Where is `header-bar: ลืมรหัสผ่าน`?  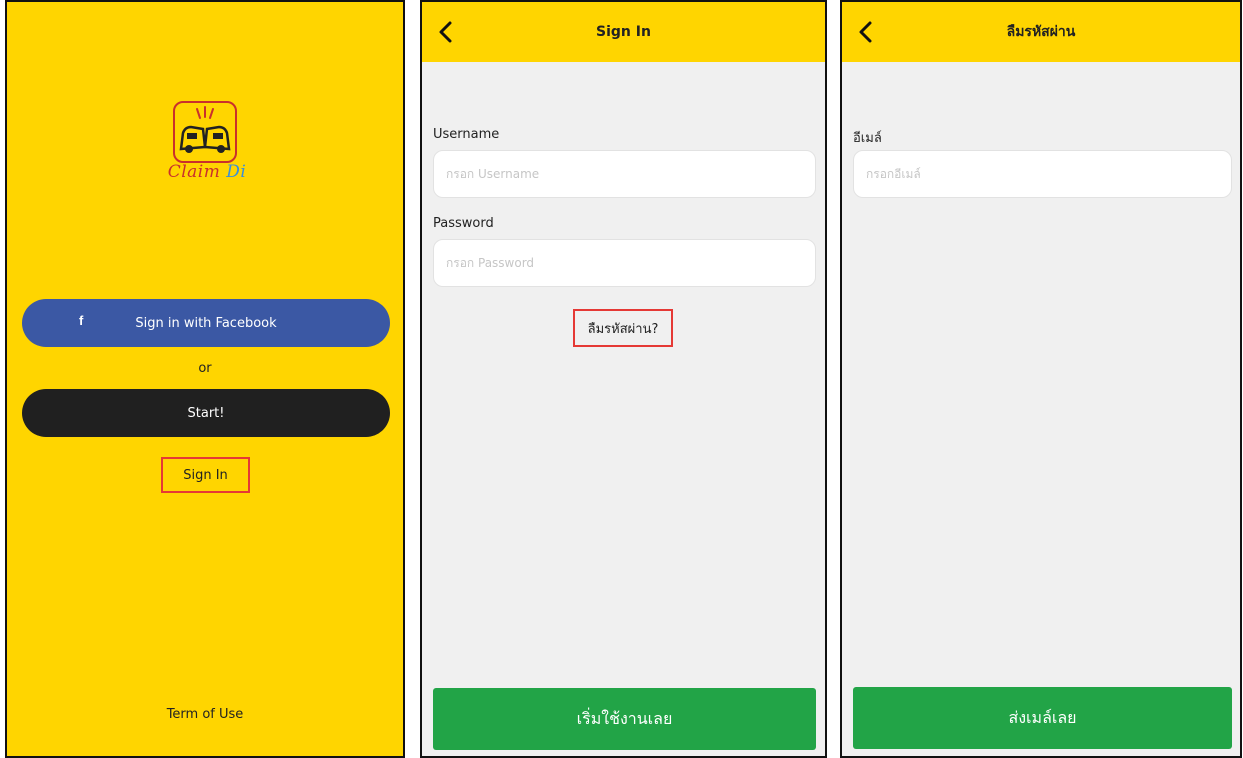 header-bar: ลืมรหัสผ่าน is located at coordinates (1041, 32).